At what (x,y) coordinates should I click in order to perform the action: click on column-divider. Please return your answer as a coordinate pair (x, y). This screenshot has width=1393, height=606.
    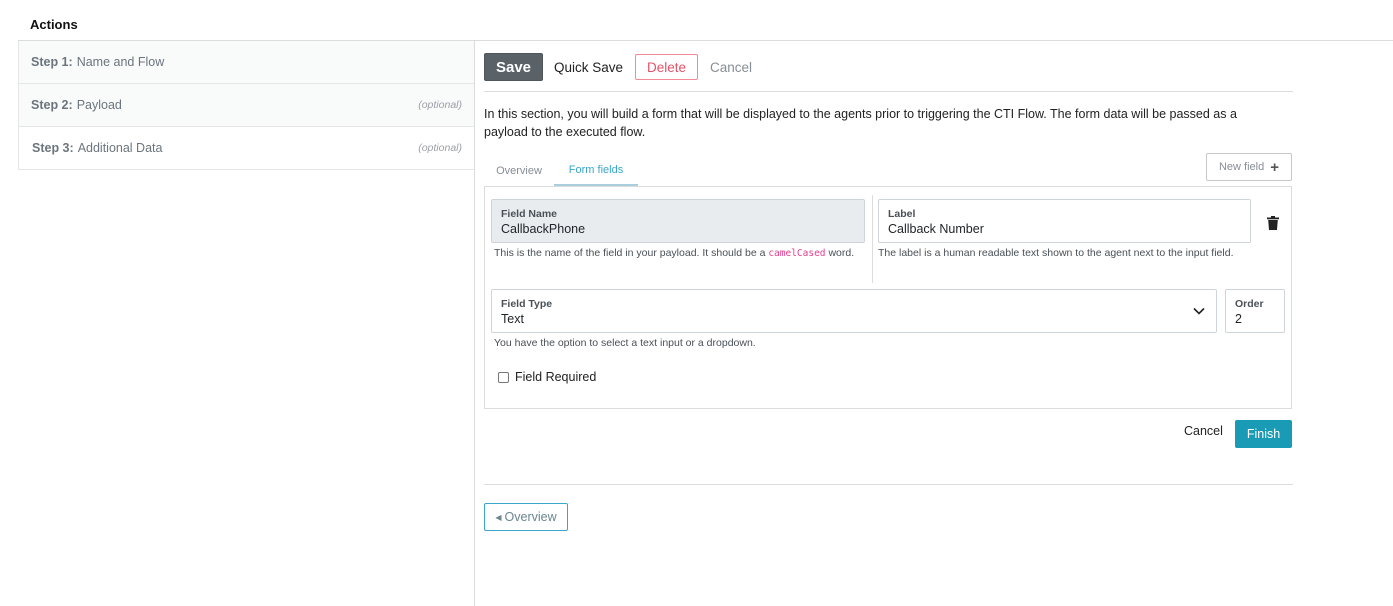
    Looking at the image, I should click on (872, 239).